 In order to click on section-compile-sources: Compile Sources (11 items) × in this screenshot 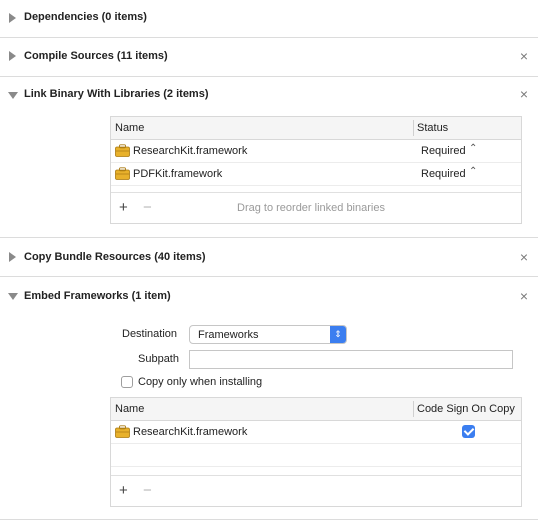, I will do `click(269, 57)`.